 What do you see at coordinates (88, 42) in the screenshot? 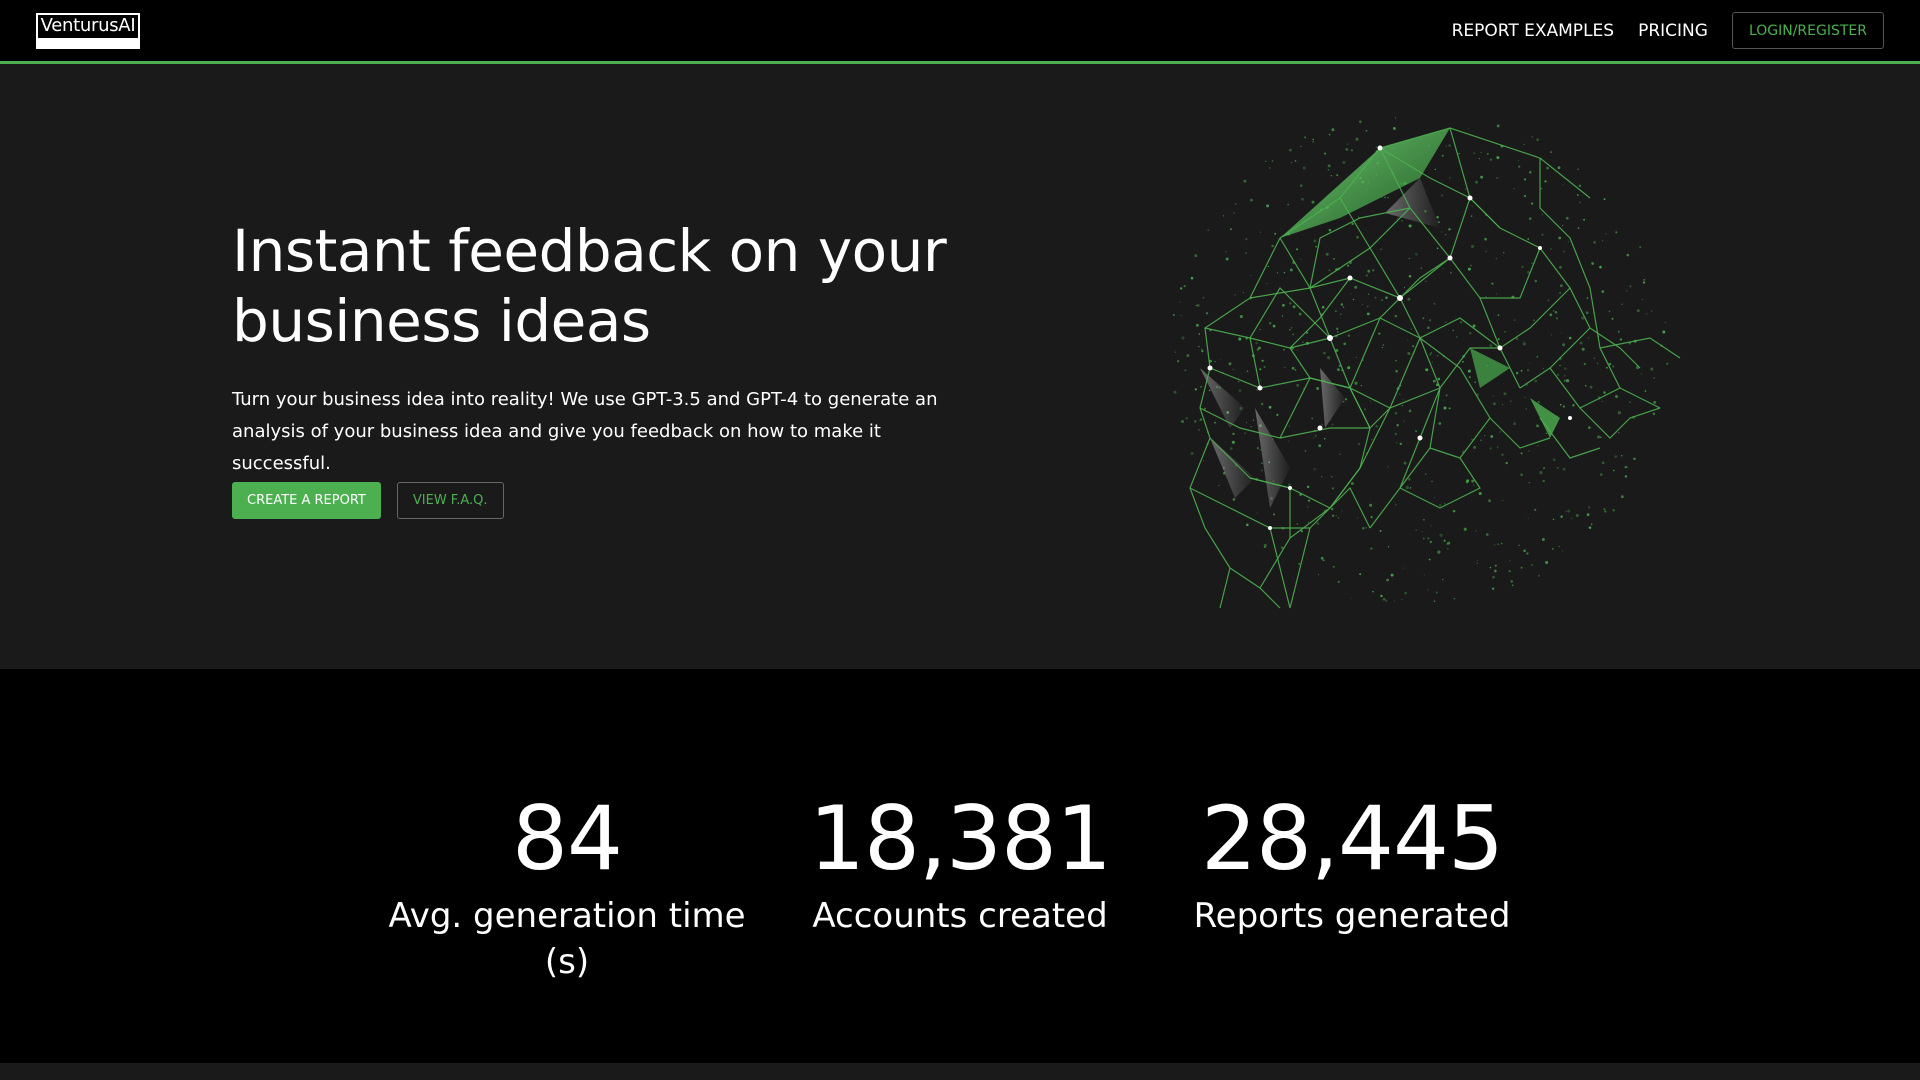
I see `brand-logo-bar` at bounding box center [88, 42].